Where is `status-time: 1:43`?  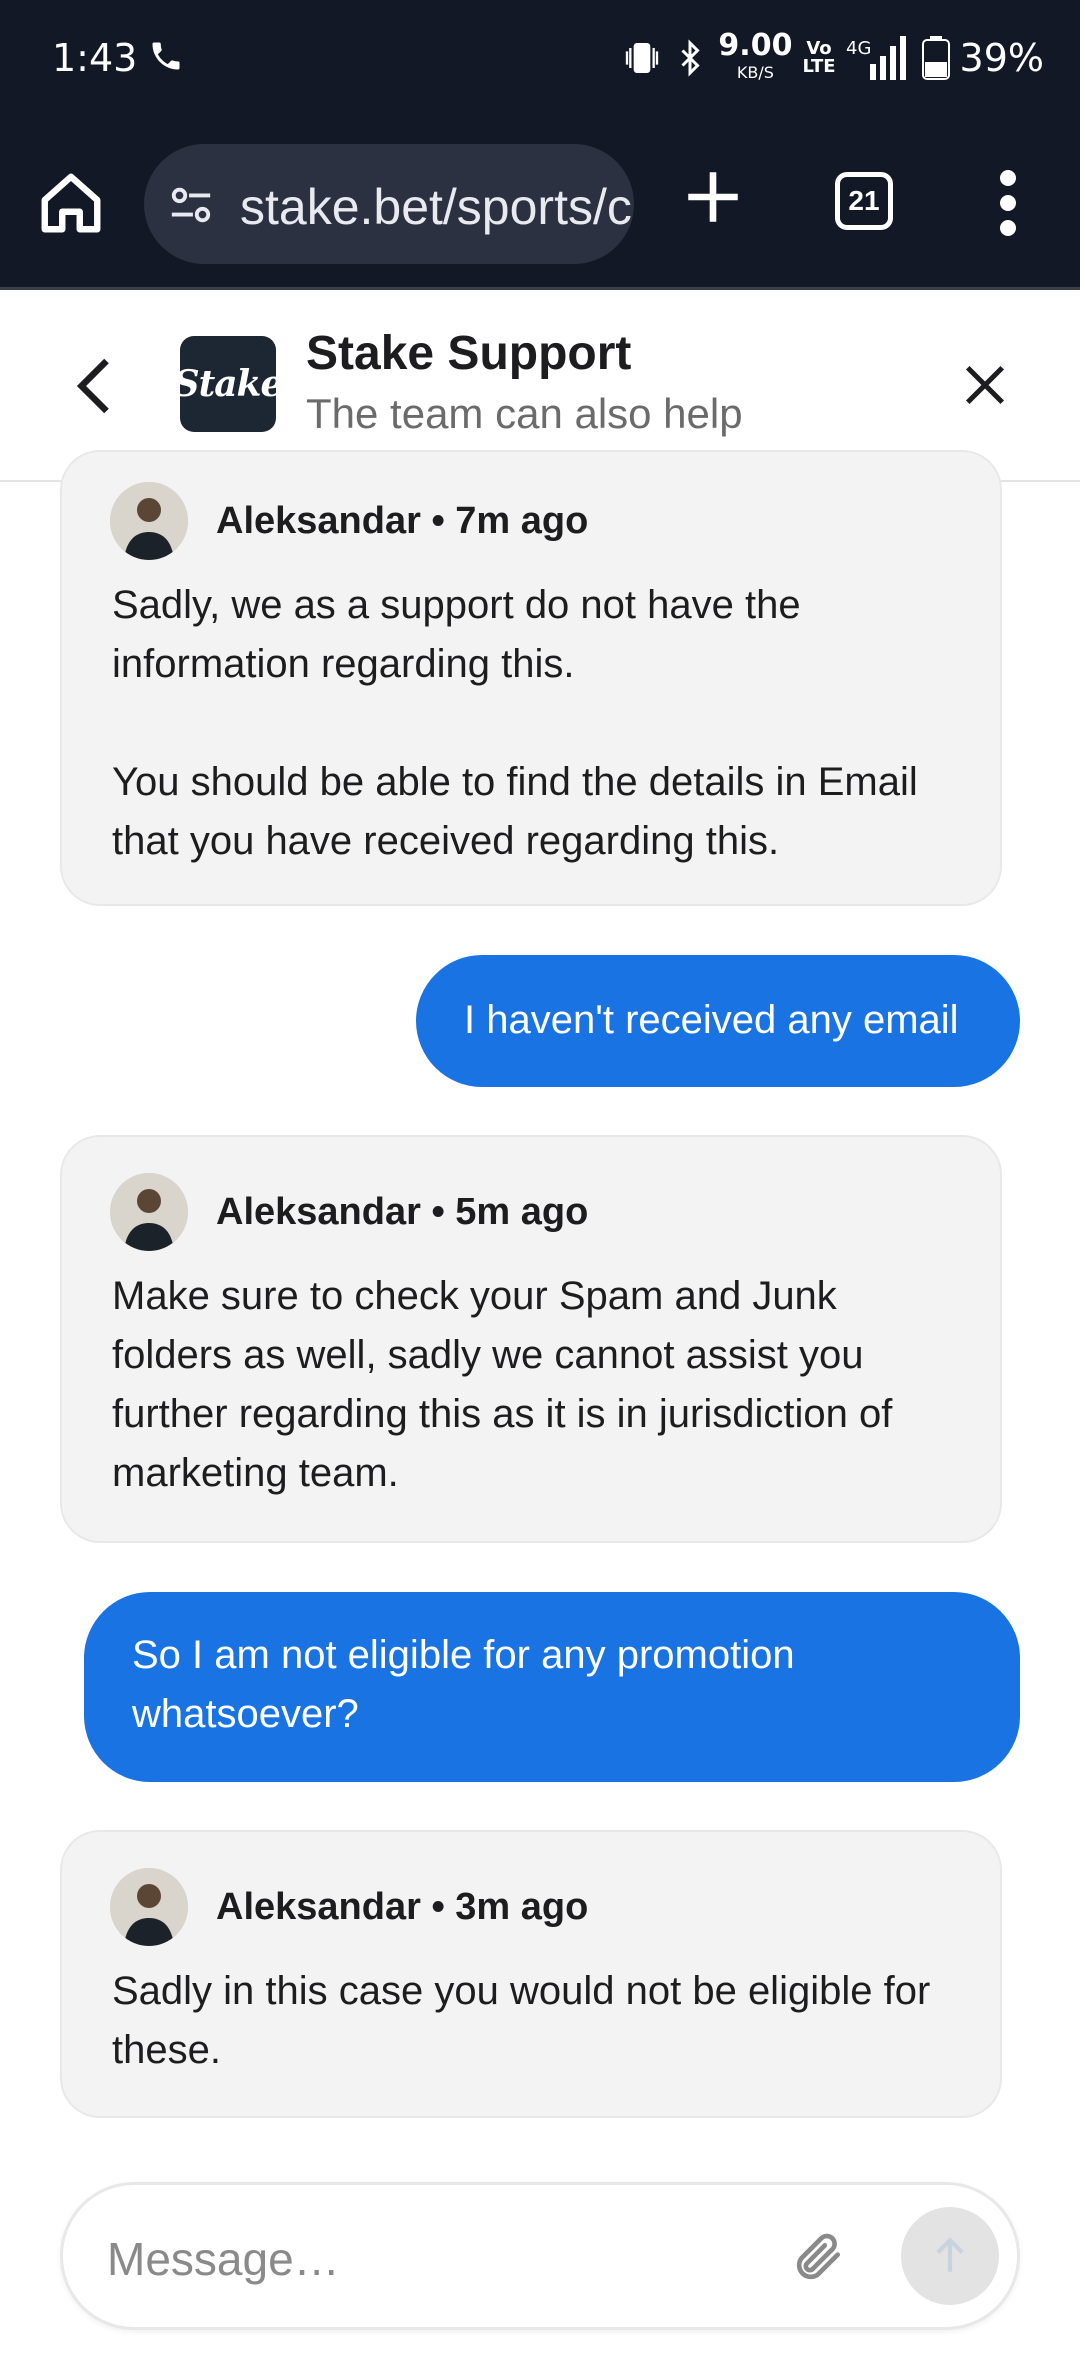
status-time: 1:43 is located at coordinates (95, 58).